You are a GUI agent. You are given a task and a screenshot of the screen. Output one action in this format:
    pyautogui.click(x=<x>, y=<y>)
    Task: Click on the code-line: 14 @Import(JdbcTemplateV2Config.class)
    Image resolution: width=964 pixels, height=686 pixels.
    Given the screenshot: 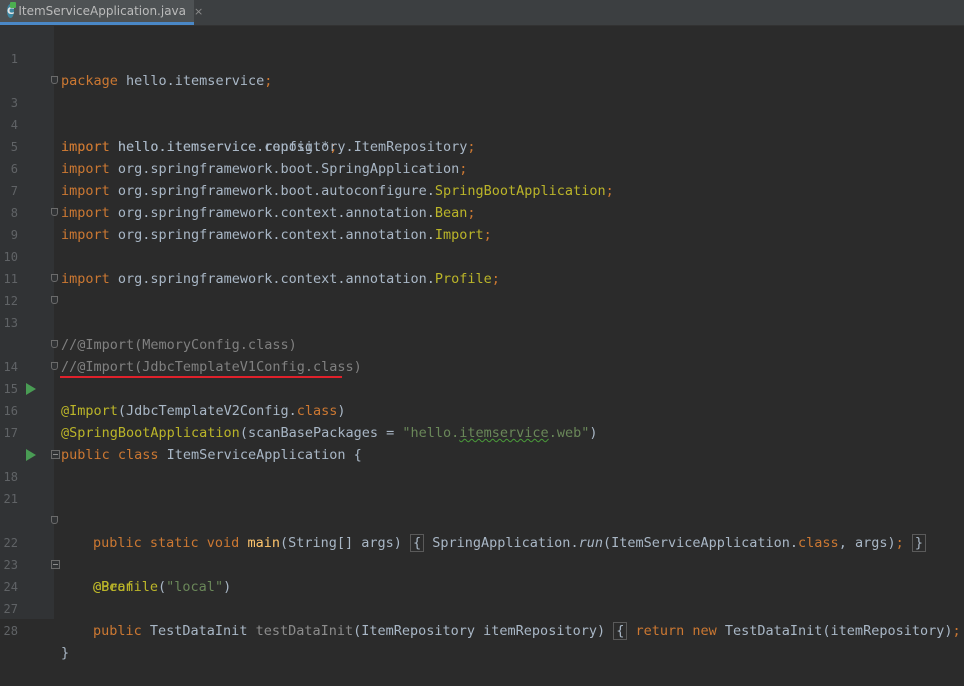 What is the action you would take?
    pyautogui.click(x=482, y=376)
    